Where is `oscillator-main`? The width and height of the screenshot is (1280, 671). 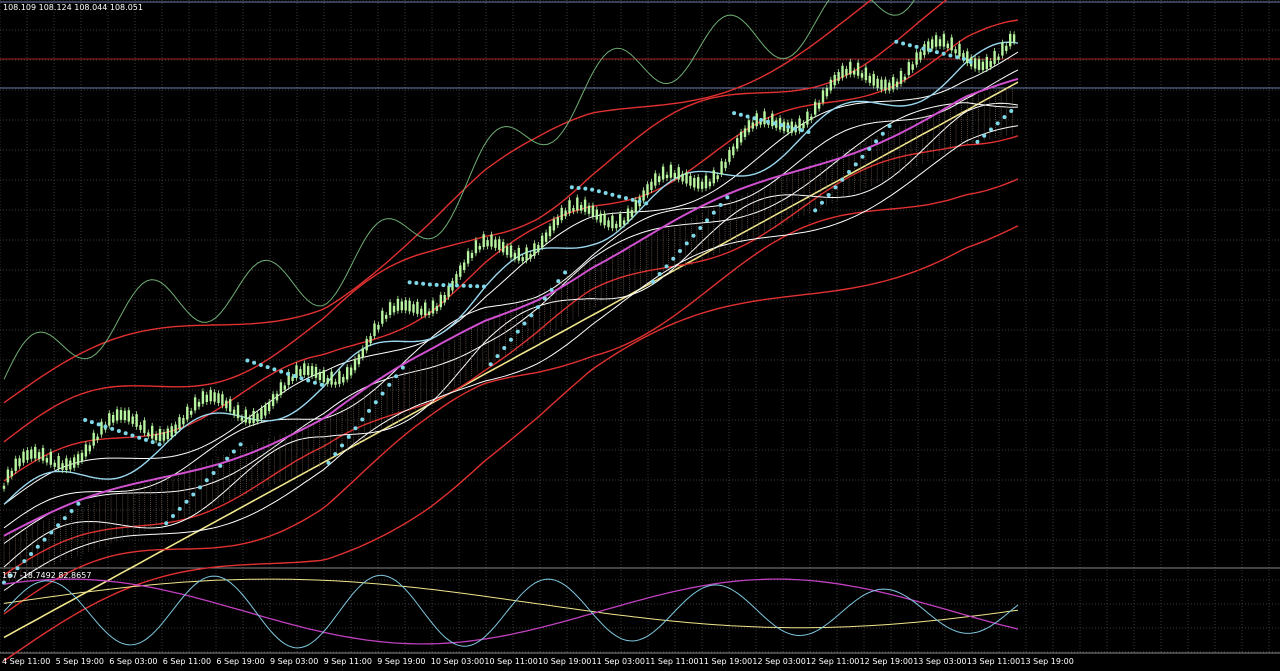
oscillator-main is located at coordinates (511, 611).